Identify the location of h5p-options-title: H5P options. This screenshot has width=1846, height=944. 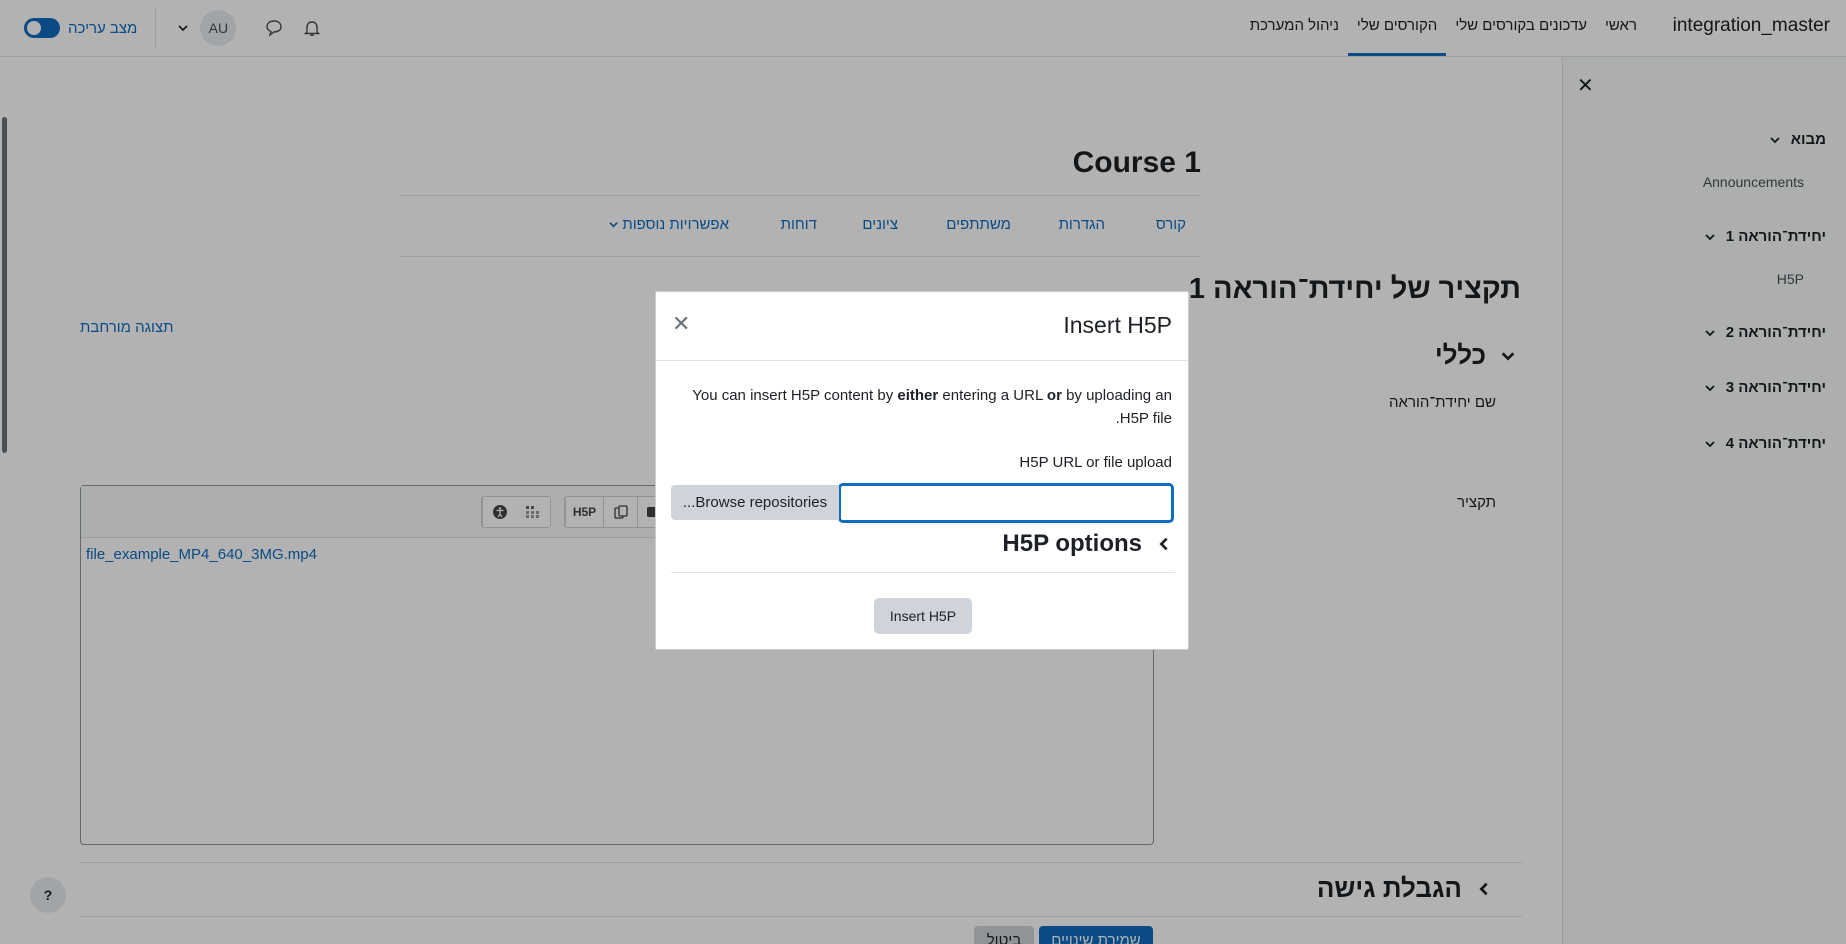
(1072, 543).